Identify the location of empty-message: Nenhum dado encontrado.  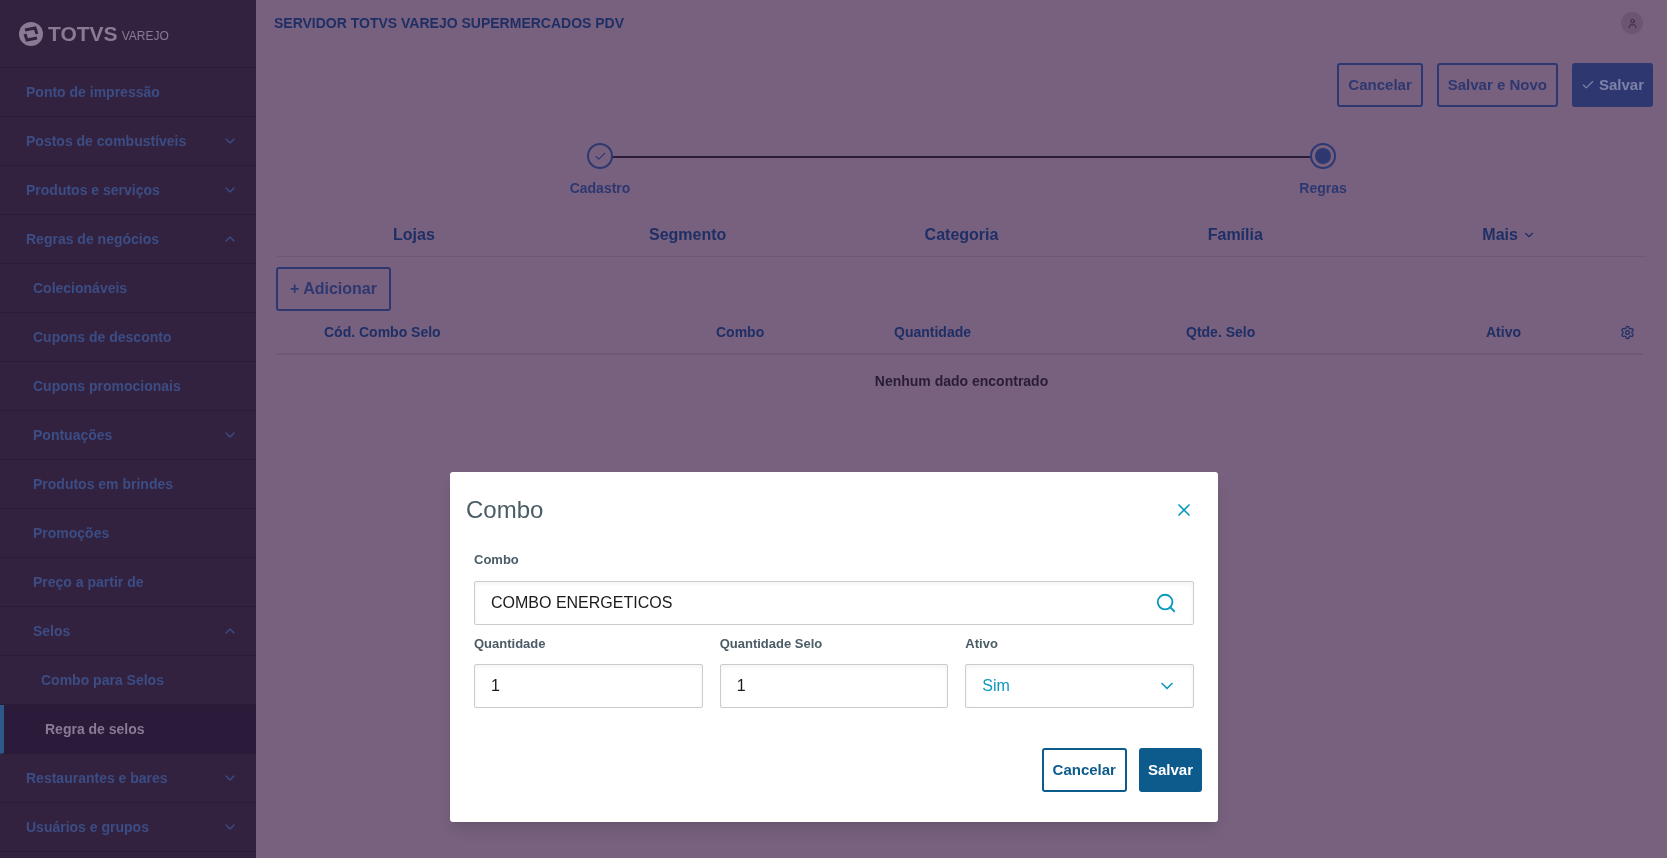
(961, 381).